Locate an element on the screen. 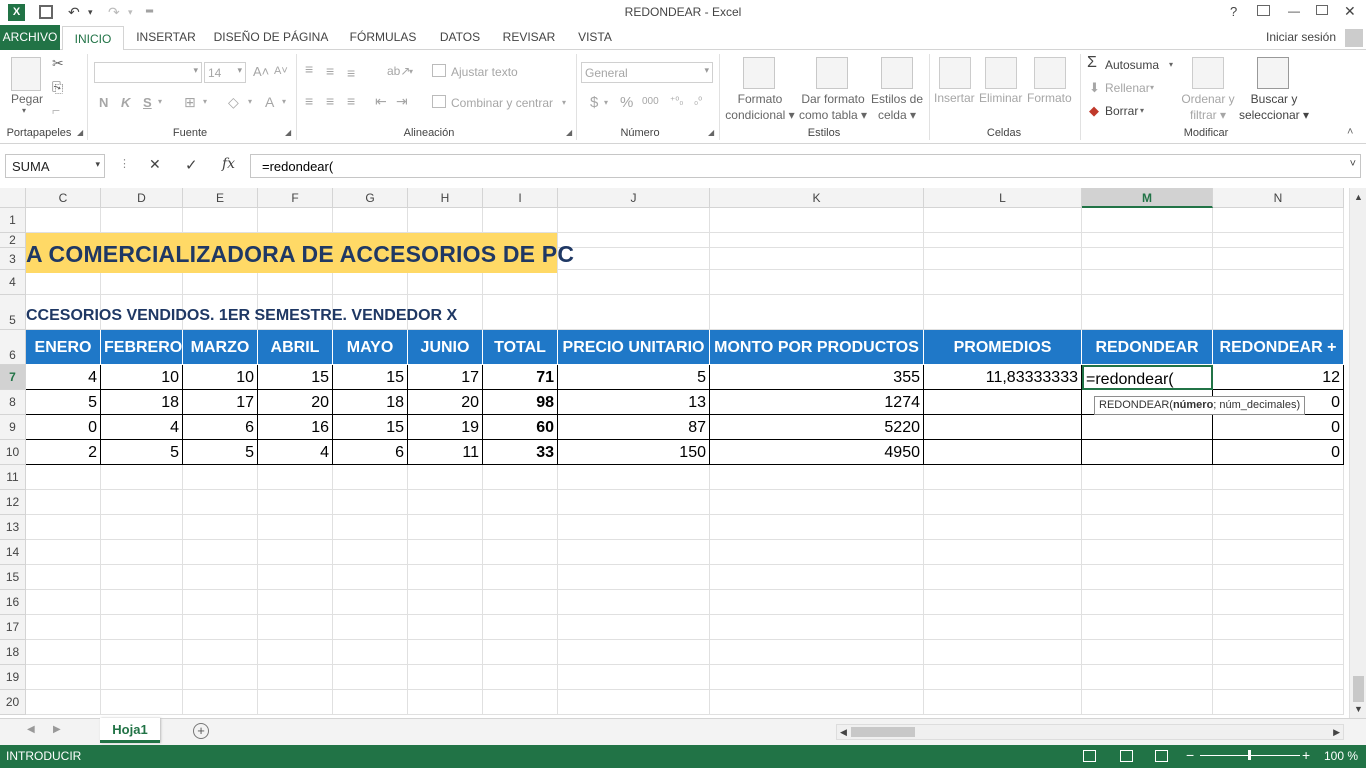 The width and height of the screenshot is (1366, 768). signin-link: Iniciar sesión is located at coordinates (1301, 37).